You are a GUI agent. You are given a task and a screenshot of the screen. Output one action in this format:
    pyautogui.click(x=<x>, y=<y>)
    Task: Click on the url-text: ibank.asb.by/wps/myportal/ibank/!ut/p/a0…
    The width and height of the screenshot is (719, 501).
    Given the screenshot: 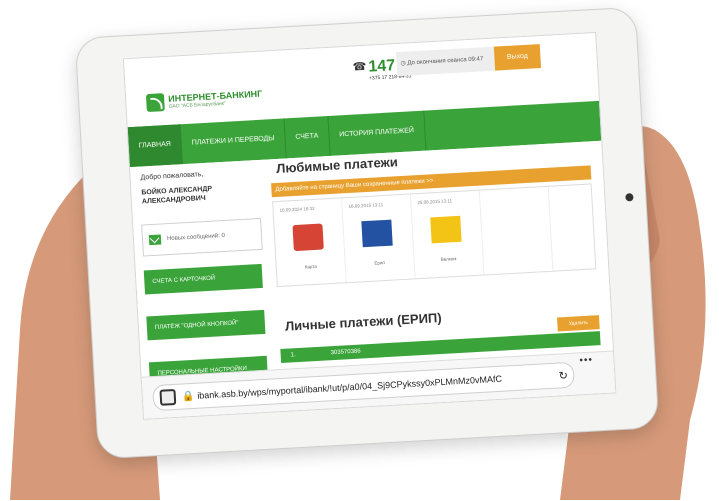 What is the action you would take?
    pyautogui.click(x=377, y=386)
    